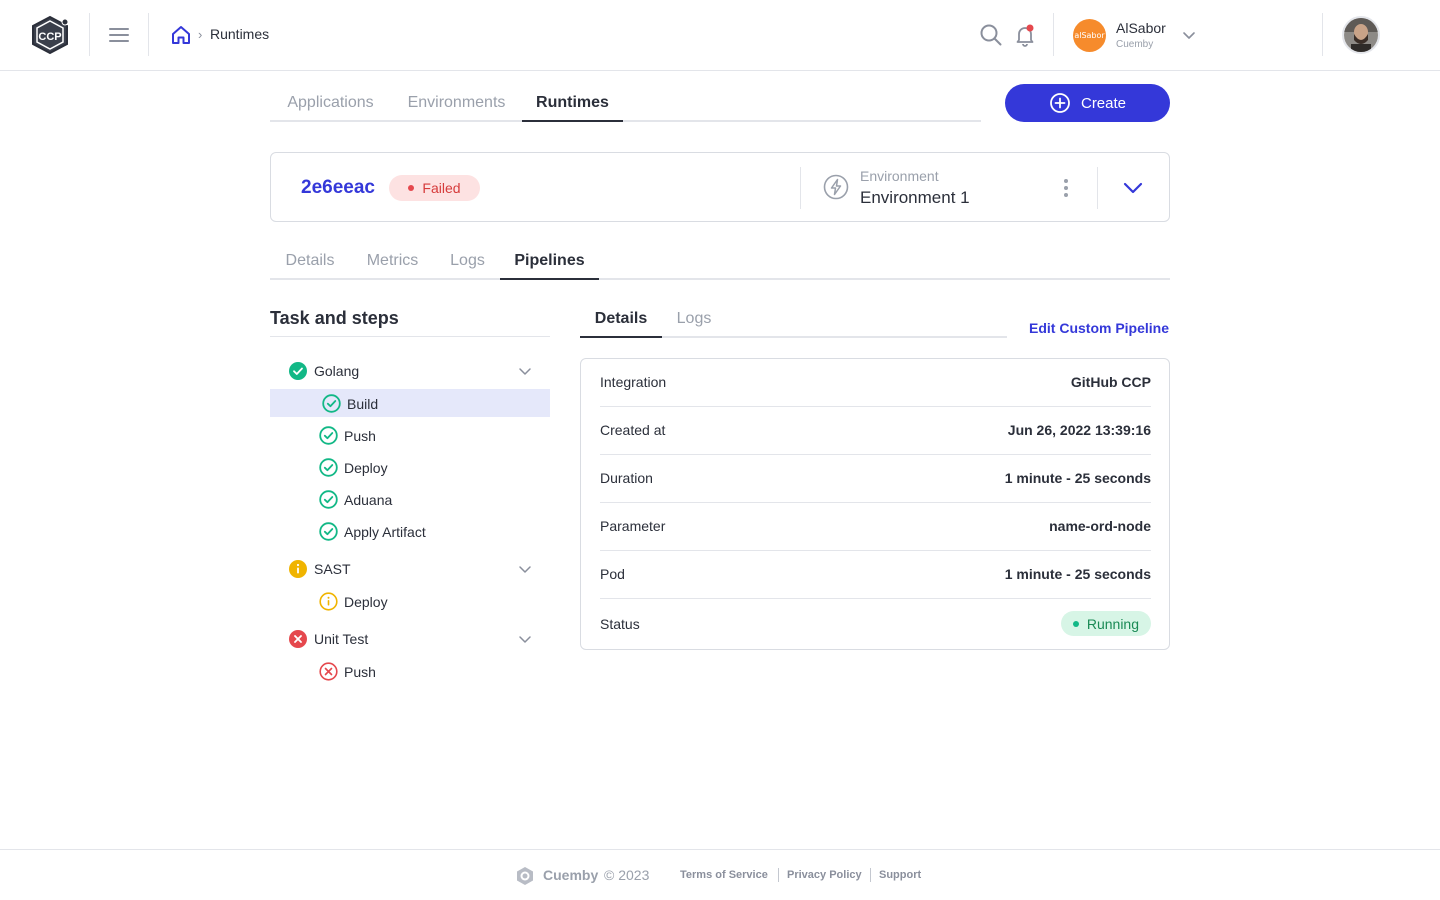  Describe the element at coordinates (875, 575) in the screenshot. I see `detail-row-pod: Pod 1 minute - 25 seconds` at that location.